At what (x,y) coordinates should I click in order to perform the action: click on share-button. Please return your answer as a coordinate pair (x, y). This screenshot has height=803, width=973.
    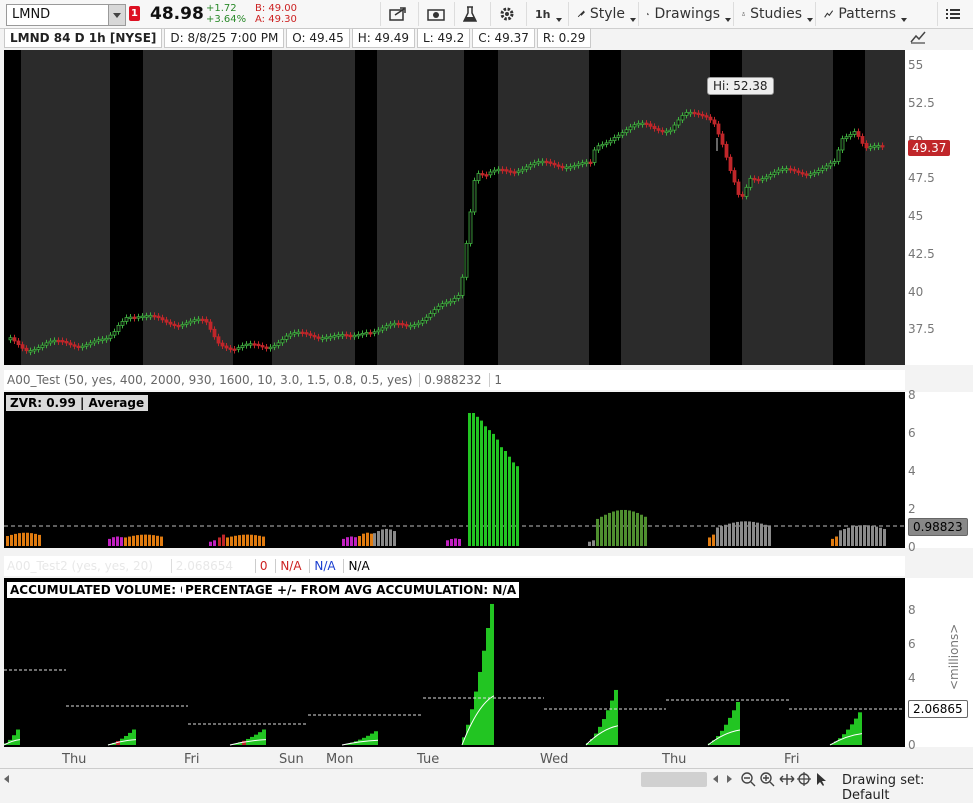
    Looking at the image, I should click on (399, 14).